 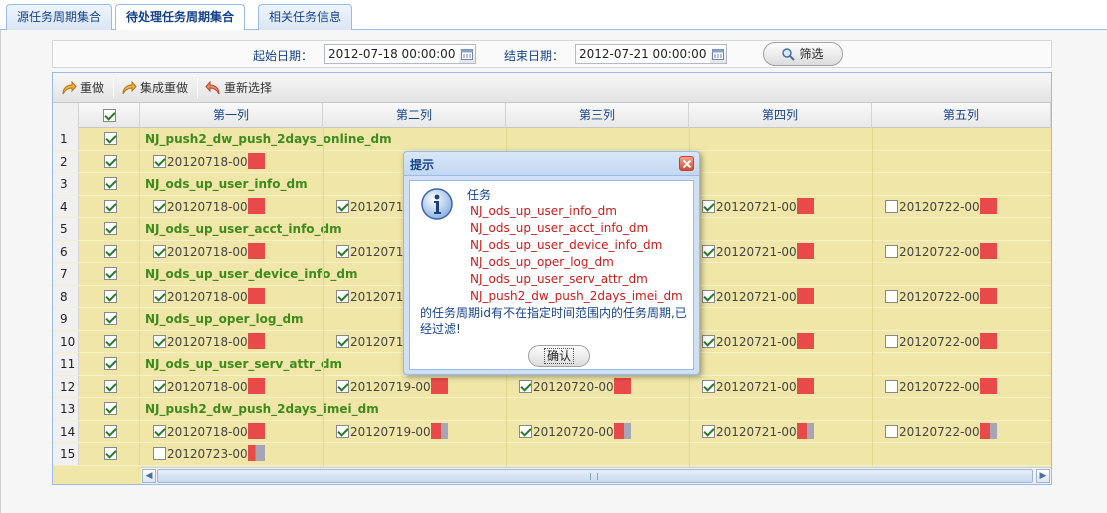 I want to click on horizontal-scrollbar: ◀ ▶, so click(x=596, y=475).